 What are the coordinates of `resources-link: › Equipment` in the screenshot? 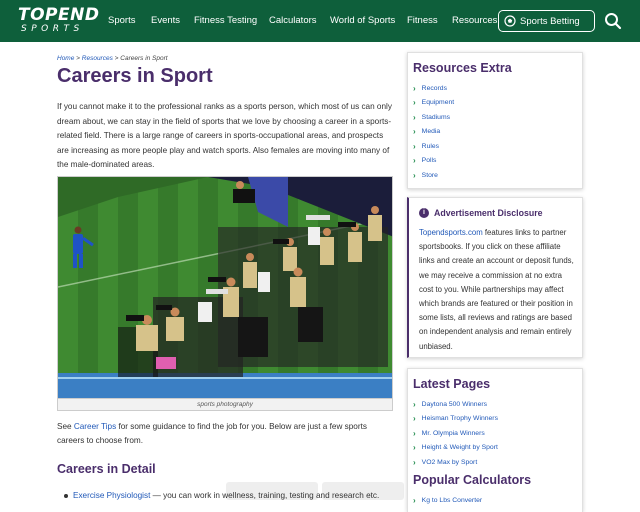 It's located at (433, 102).